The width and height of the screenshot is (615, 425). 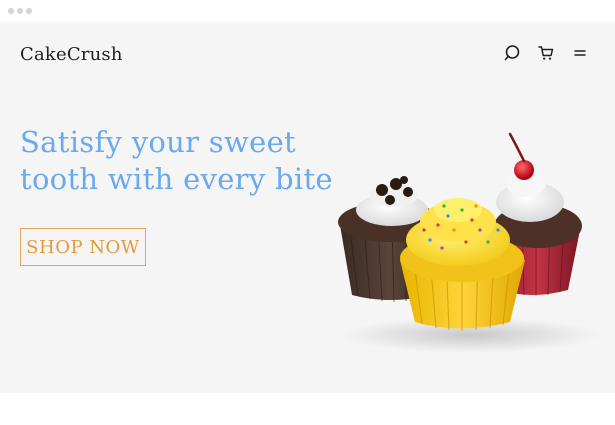 I want to click on hero-headline: Satisfy your sweet tooth with every bite, so click(x=180, y=161).